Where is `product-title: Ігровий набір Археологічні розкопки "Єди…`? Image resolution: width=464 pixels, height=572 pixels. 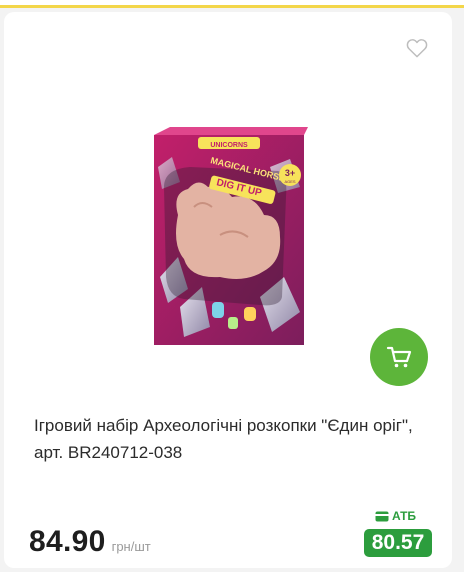 product-title: Ігровий набір Археологічні розкопки "Єди… is located at coordinates (234, 439).